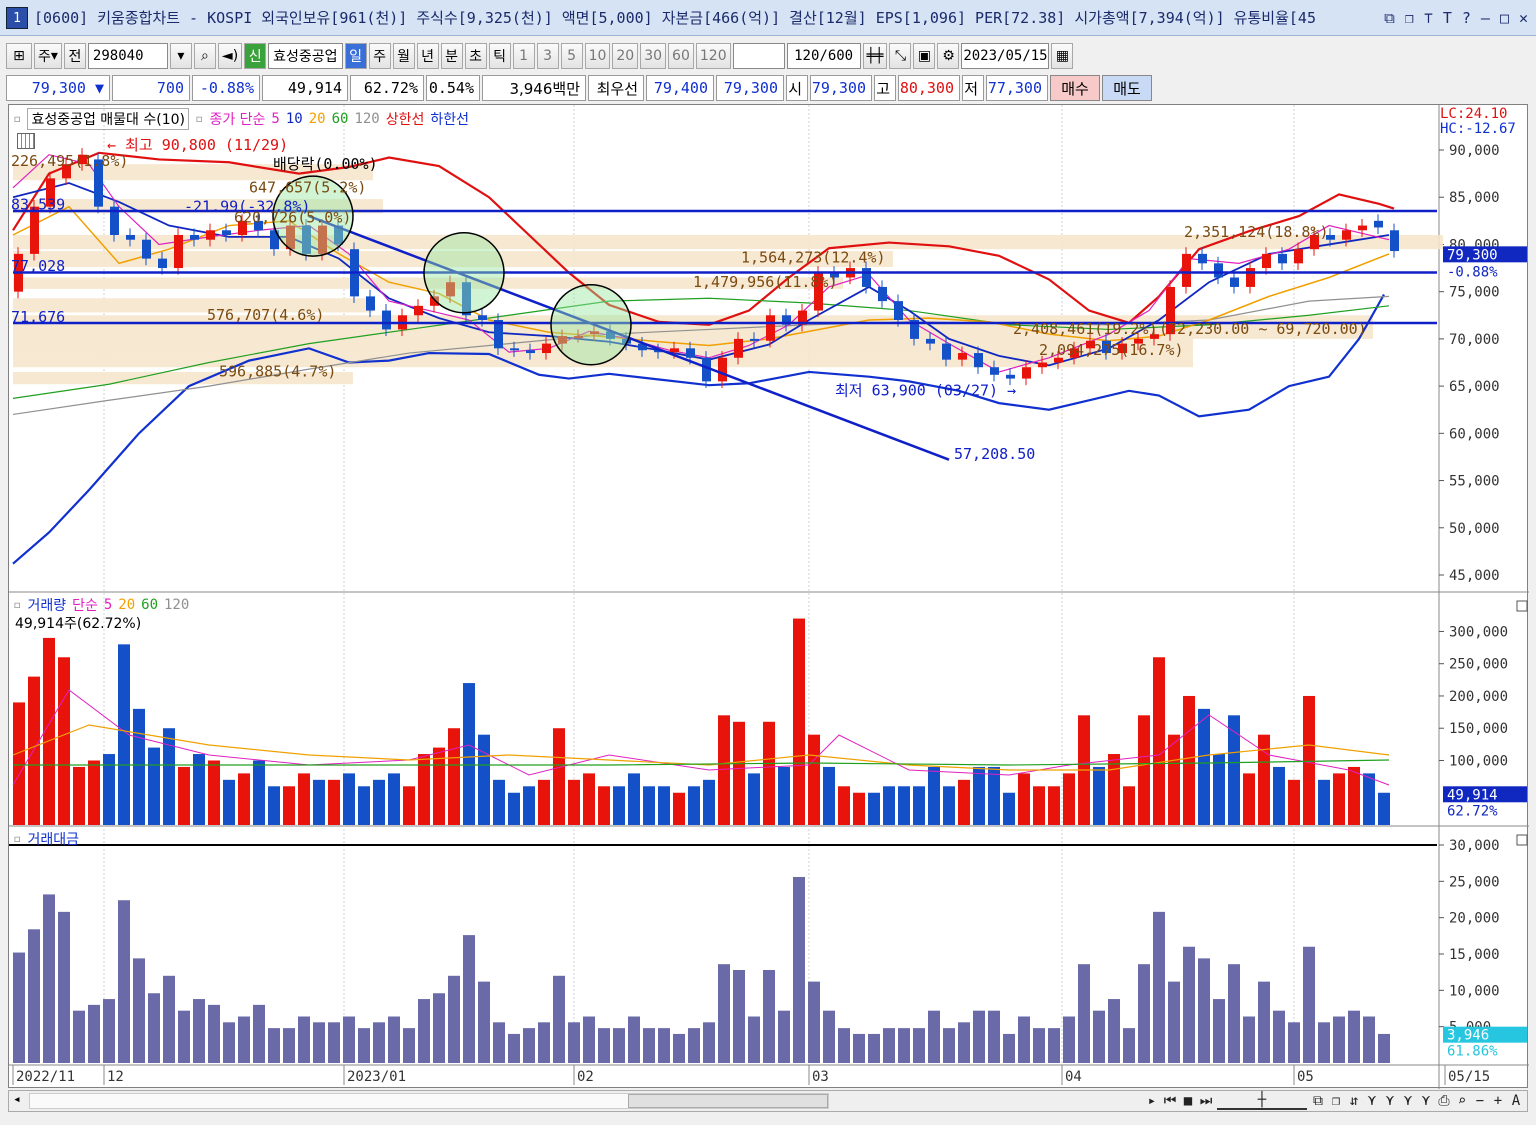 The height and width of the screenshot is (1125, 1536). I want to click on stock-code-input: 298040, so click(127, 56).